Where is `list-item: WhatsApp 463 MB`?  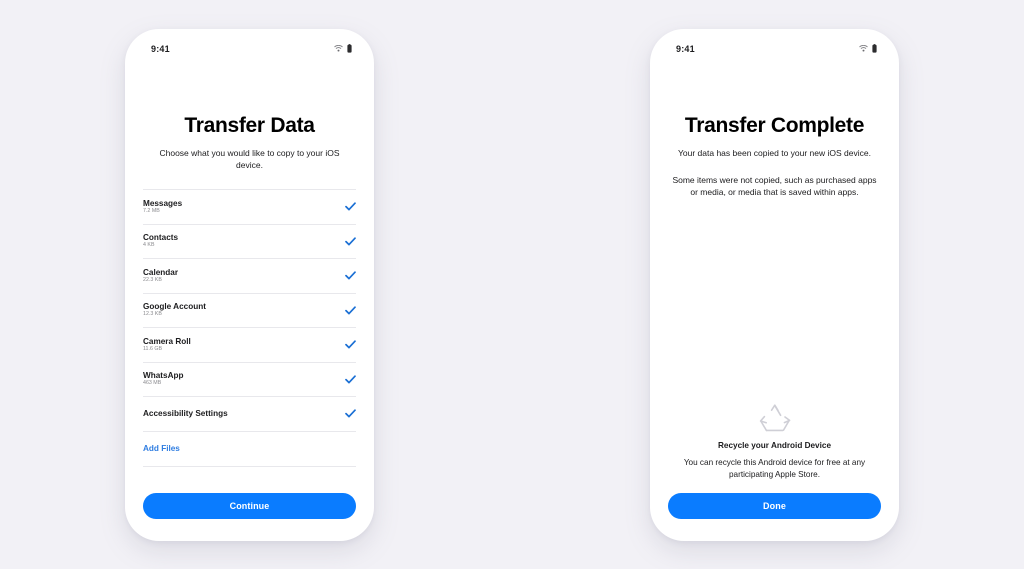
list-item: WhatsApp 463 MB is located at coordinates (249, 379).